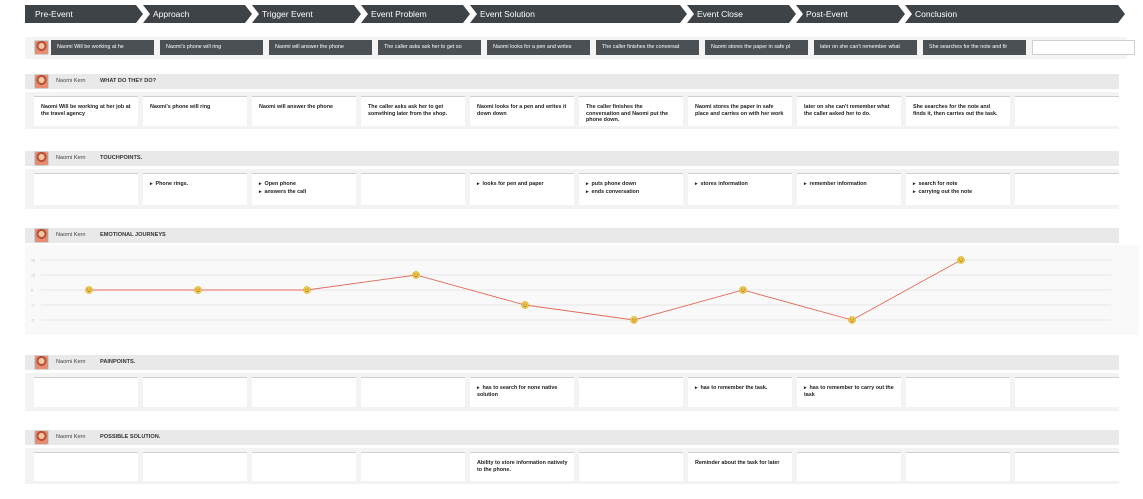 The height and width of the screenshot is (499, 1143). Describe the element at coordinates (974, 47) in the screenshot. I see `summary-cell: She searches for the note and fir` at that location.